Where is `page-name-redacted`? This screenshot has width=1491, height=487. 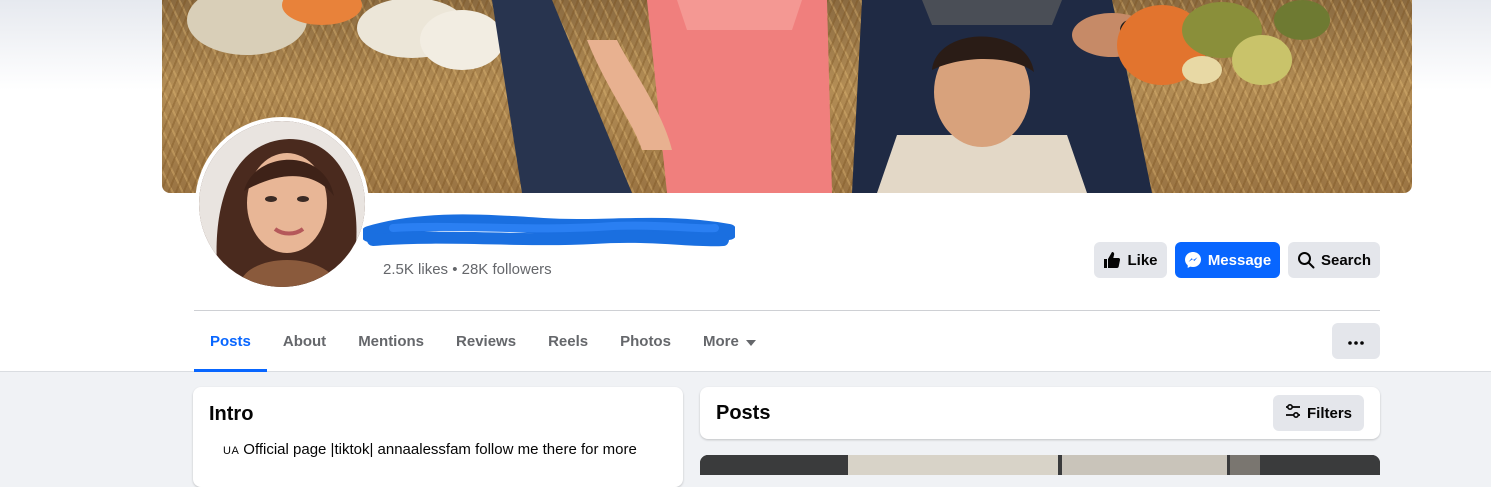
page-name-redacted is located at coordinates (549, 235).